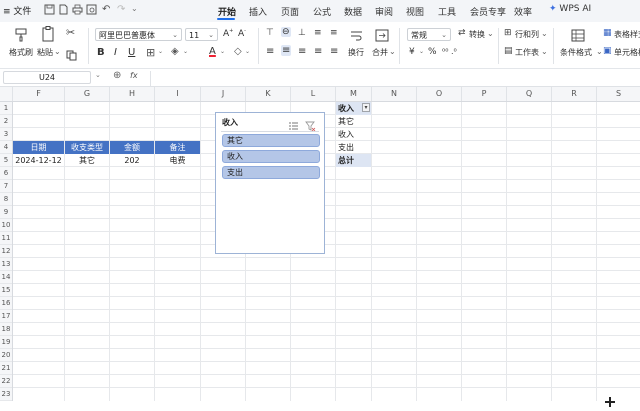  Describe the element at coordinates (412, 52) in the screenshot. I see `currency-button: ¥` at that location.